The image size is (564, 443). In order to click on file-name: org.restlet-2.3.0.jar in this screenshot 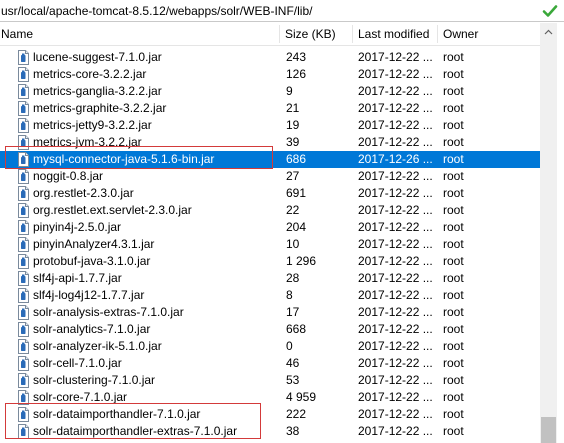, I will do `click(83, 193)`.